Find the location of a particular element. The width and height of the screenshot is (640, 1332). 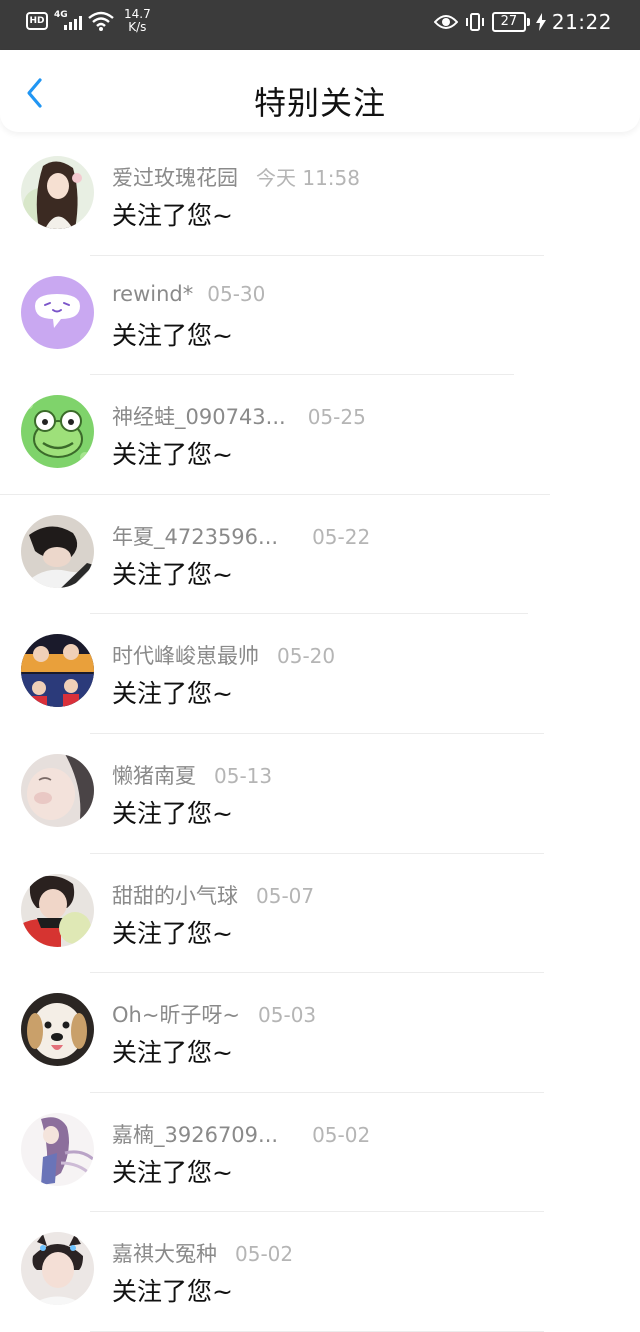

name-line: 神经蛙_090743... 05-25 is located at coordinates (239, 416).